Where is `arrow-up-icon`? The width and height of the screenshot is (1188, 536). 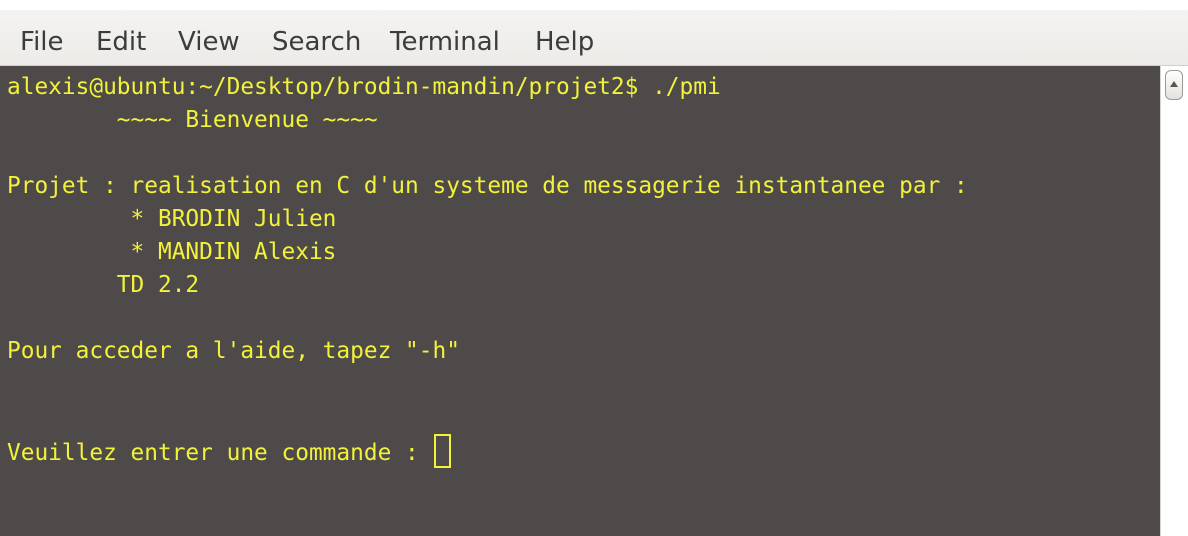 arrow-up-icon is located at coordinates (1174, 84).